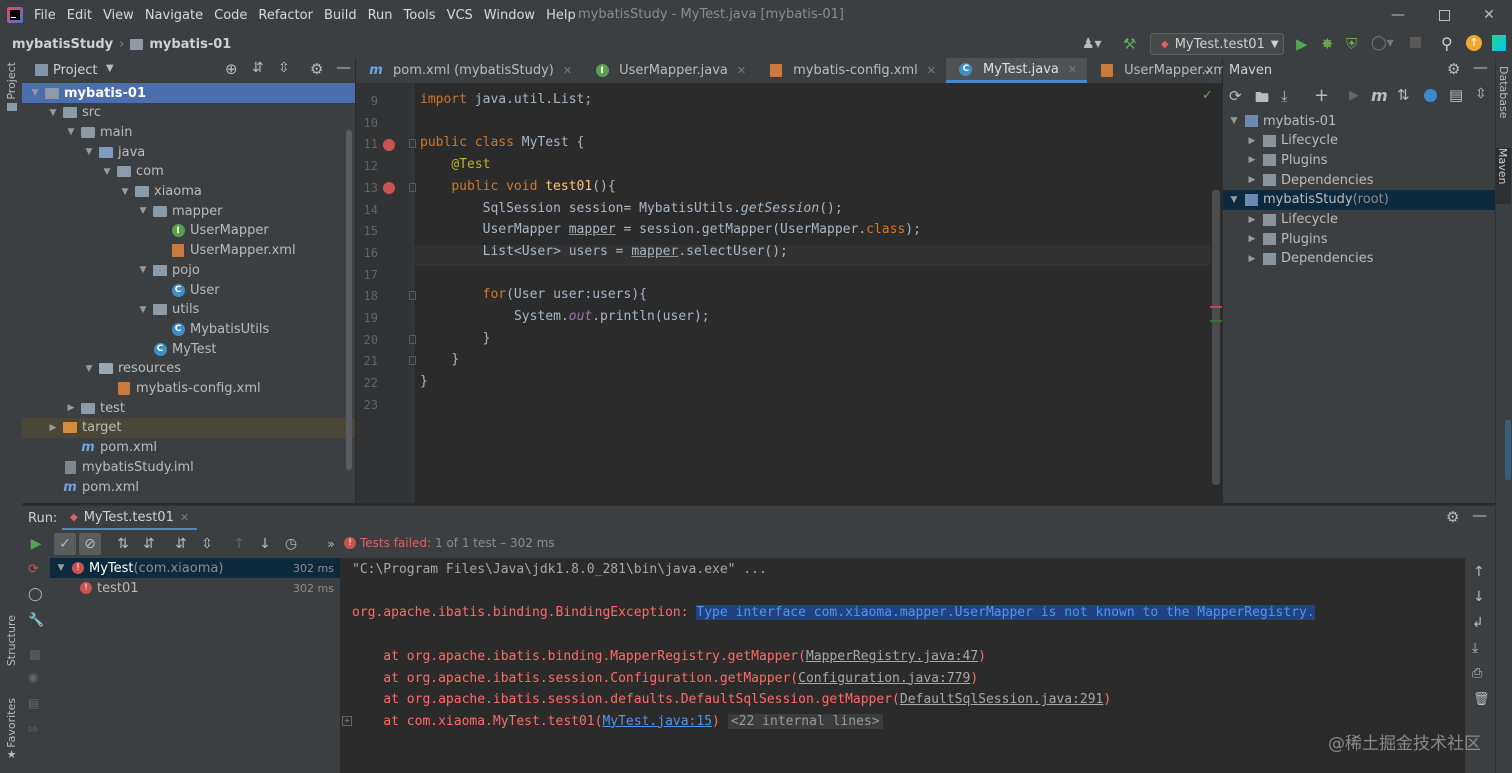 The height and width of the screenshot is (773, 1512). Describe the element at coordinates (231, 69) in the screenshot. I see `locate-icon: ⊕` at that location.